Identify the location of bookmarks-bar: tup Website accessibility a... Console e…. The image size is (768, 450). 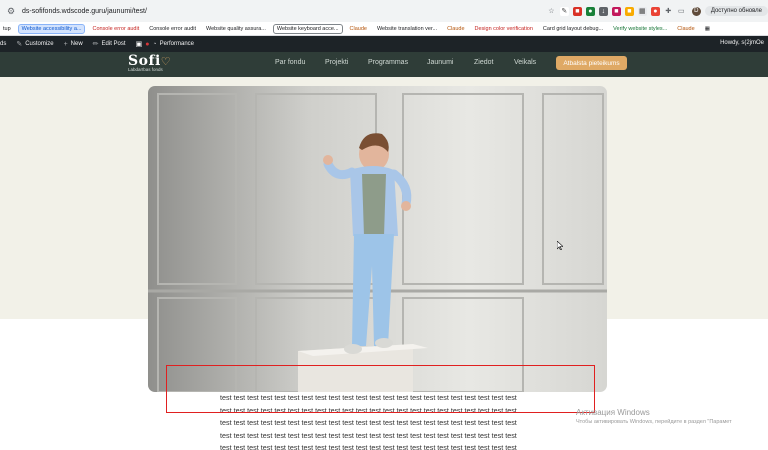
(384, 29).